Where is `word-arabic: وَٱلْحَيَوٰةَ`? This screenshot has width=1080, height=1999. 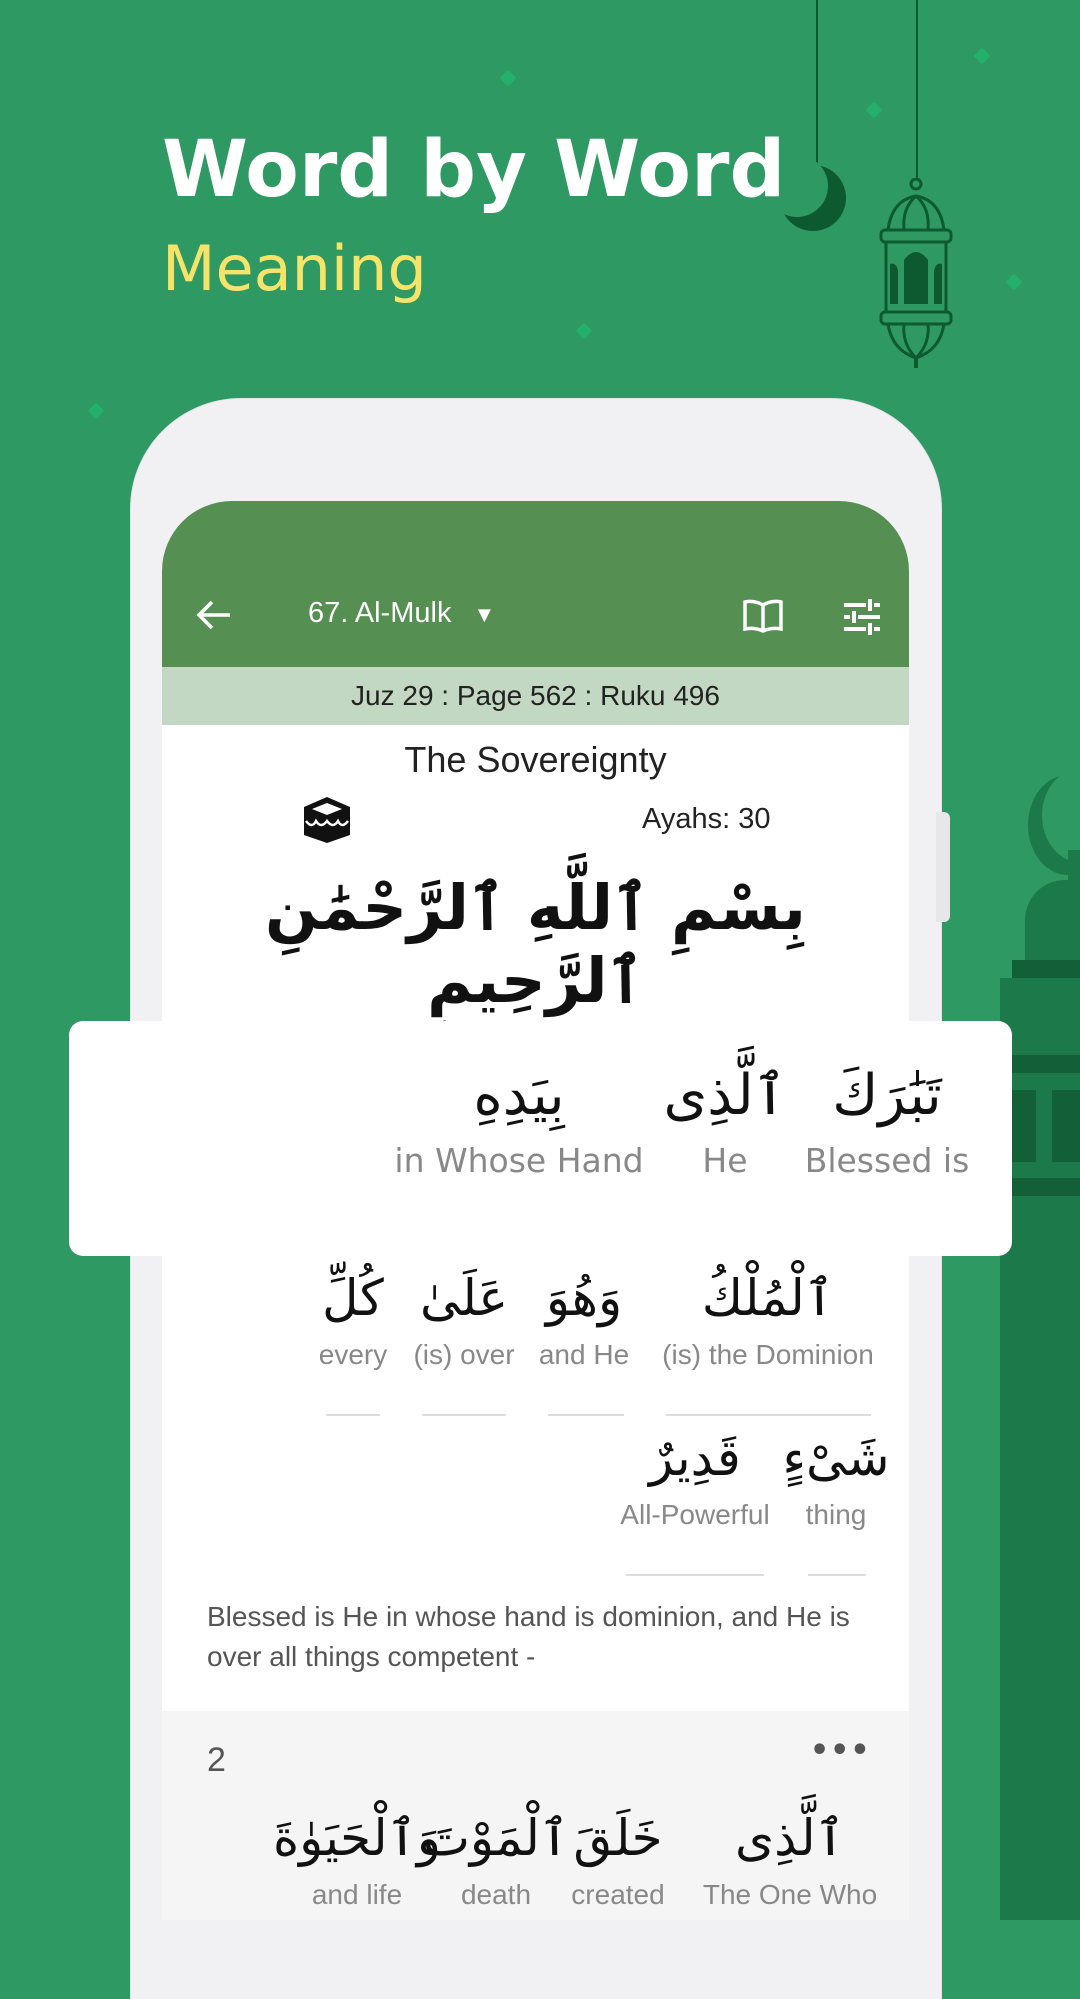 word-arabic: وَٱلْحَيَوٰةَ is located at coordinates (357, 1838).